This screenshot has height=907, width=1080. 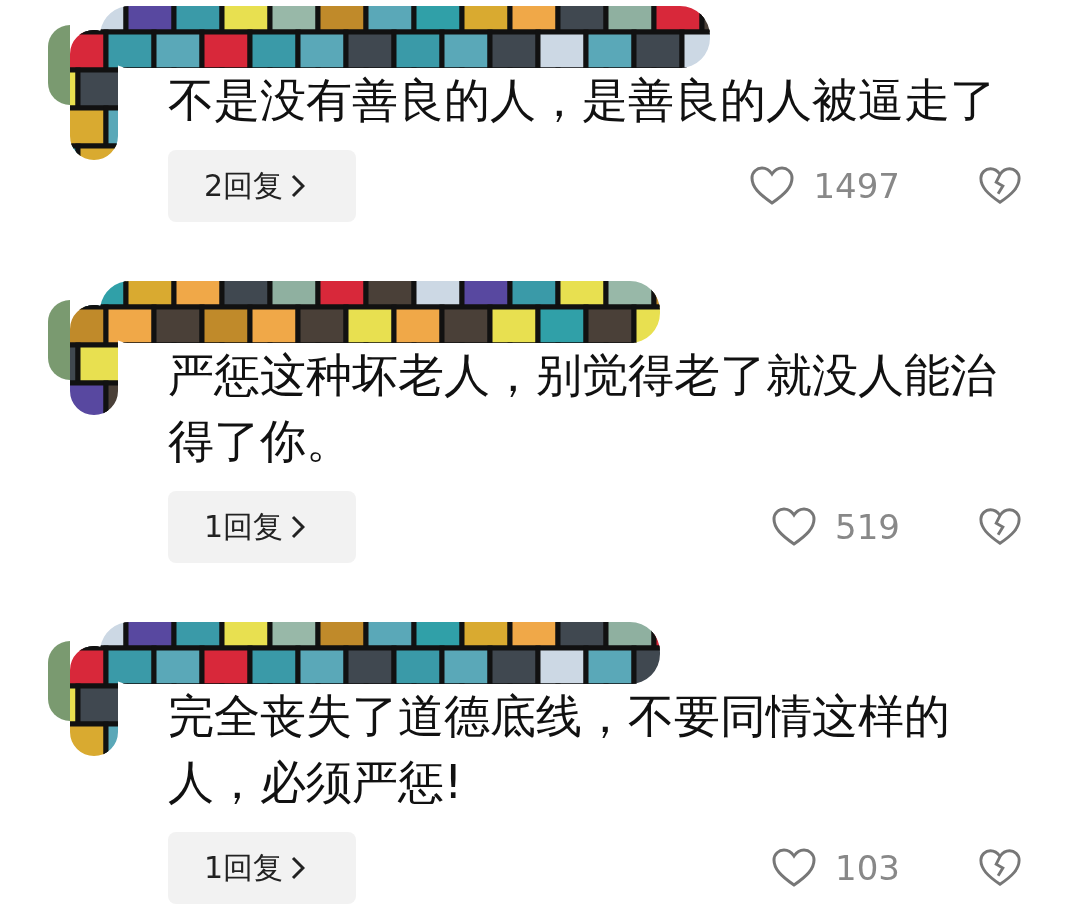 I want to click on like-count: 103, so click(x=867, y=868).